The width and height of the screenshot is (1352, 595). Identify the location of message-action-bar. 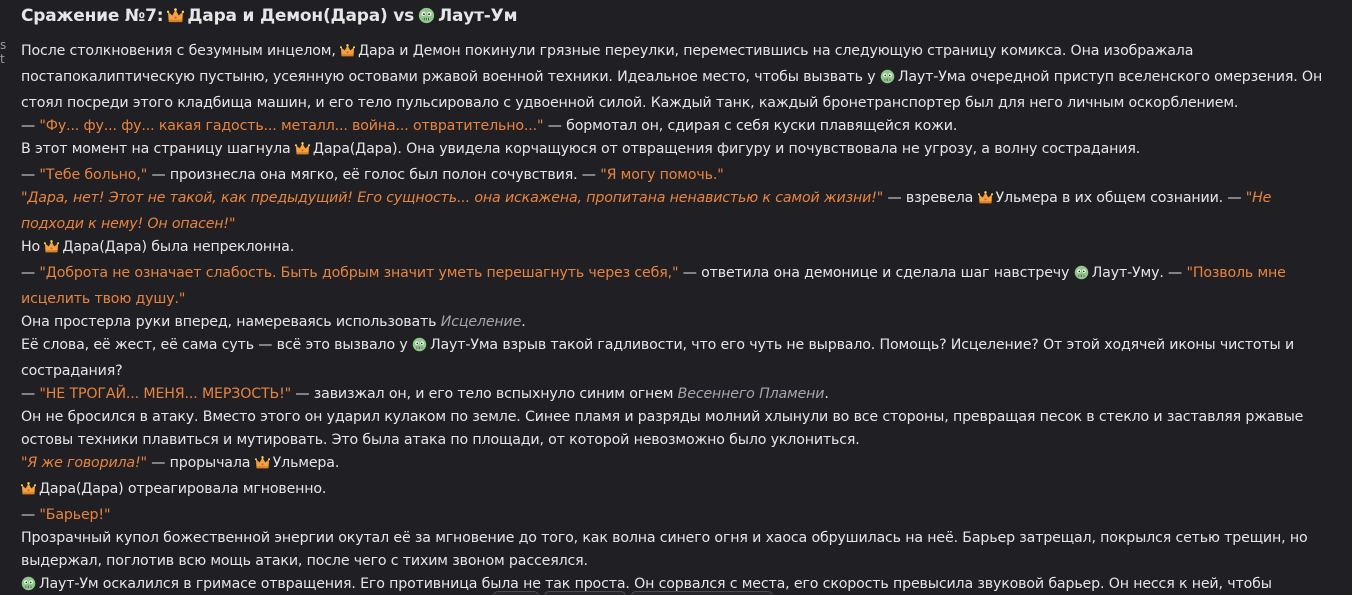
(676, 593).